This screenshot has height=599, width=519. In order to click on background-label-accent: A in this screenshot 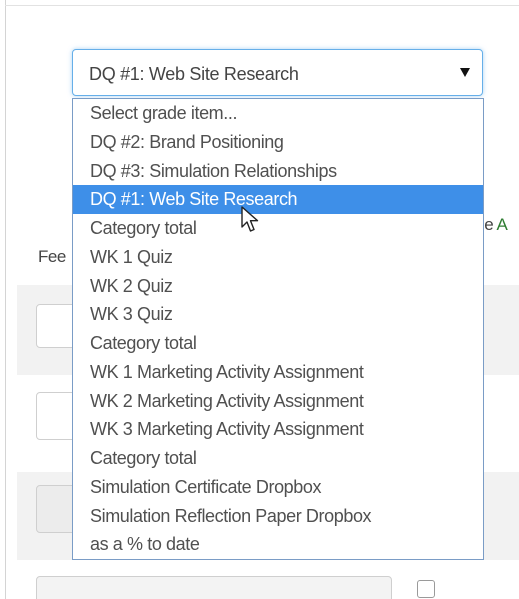, I will do `click(502, 224)`.